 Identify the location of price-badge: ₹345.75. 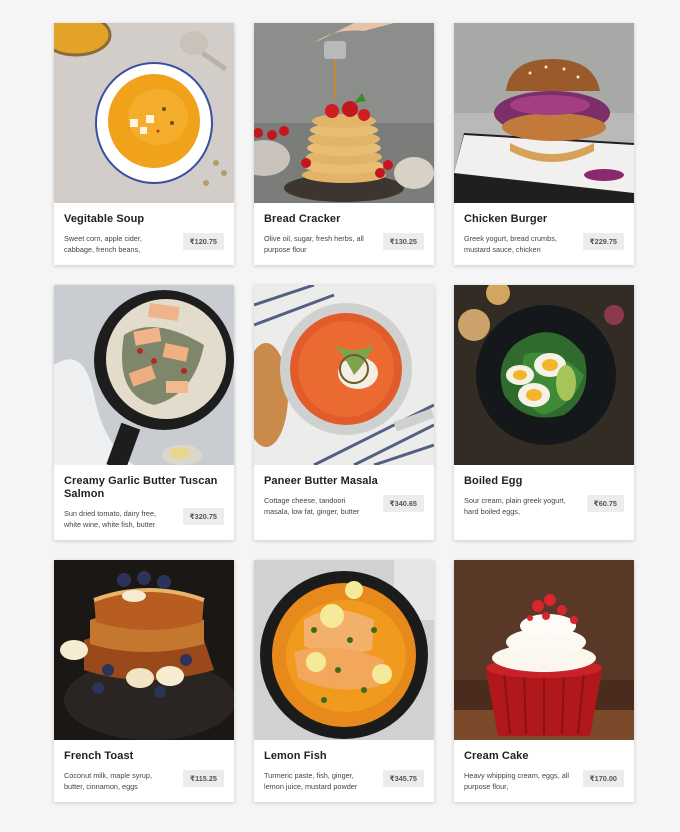
(403, 778).